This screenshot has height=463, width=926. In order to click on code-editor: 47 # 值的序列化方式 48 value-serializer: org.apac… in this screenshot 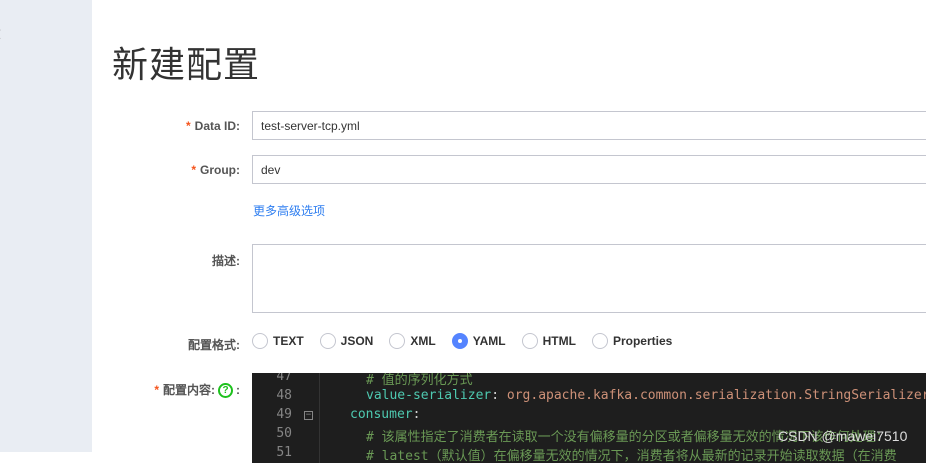, I will do `click(589, 418)`.